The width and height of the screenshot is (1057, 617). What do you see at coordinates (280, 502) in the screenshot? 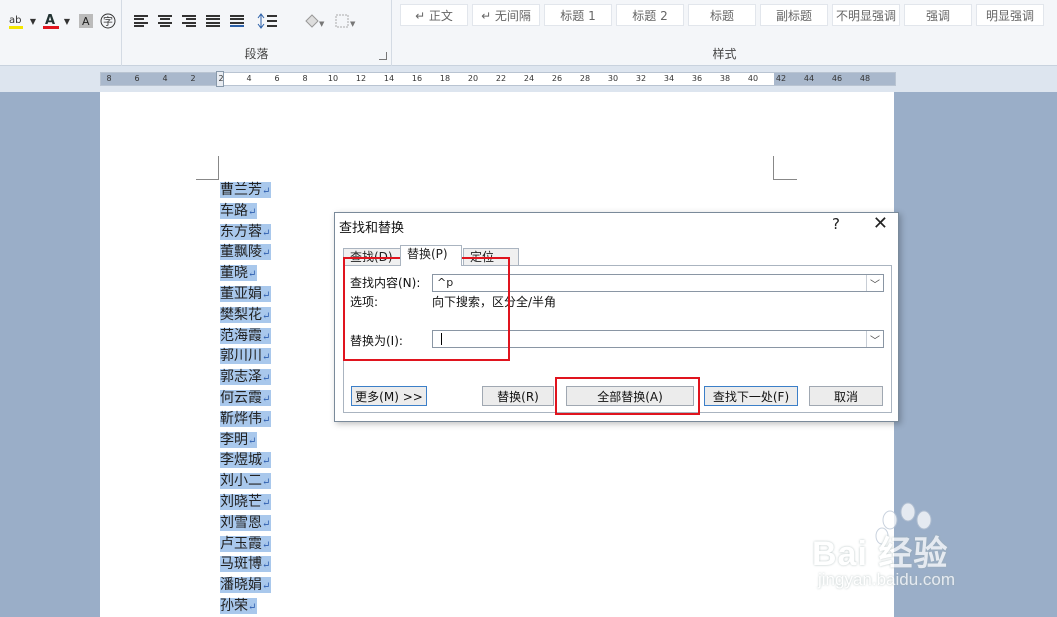
I see `list-item: 刘晓芒↵` at bounding box center [280, 502].